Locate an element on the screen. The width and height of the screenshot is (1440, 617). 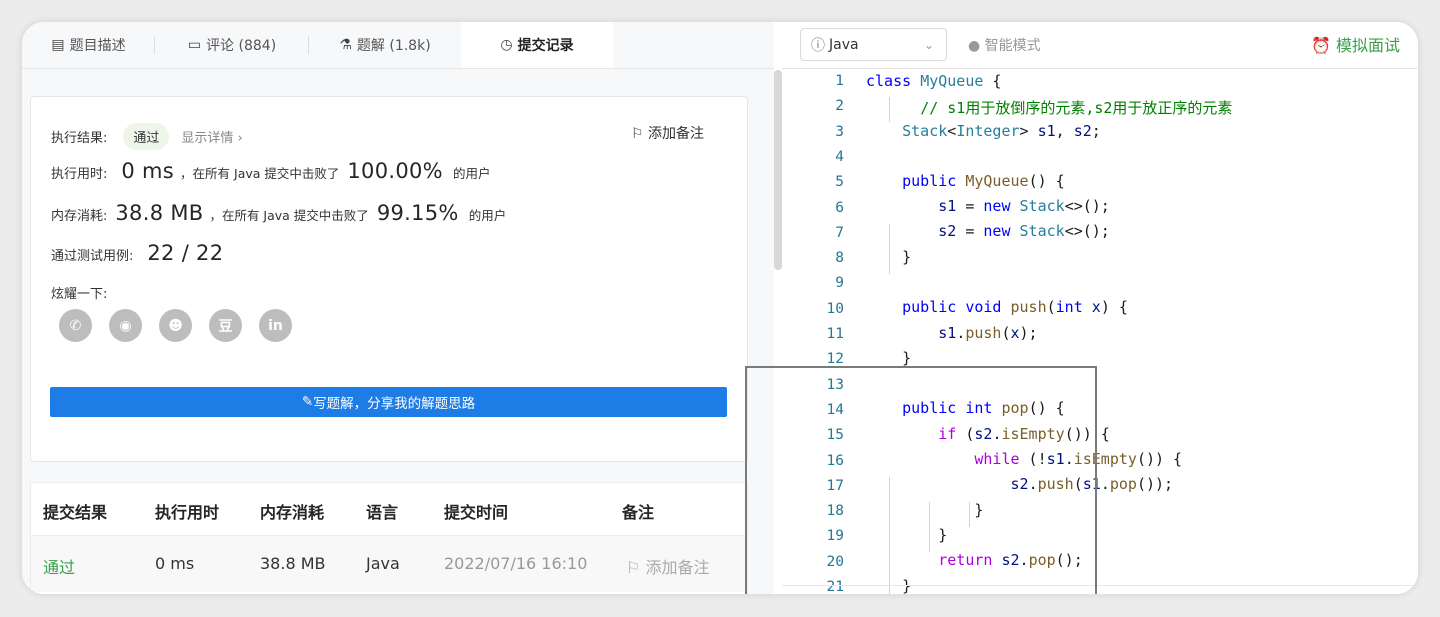
memory-value: 38.8 MB is located at coordinates (159, 213).